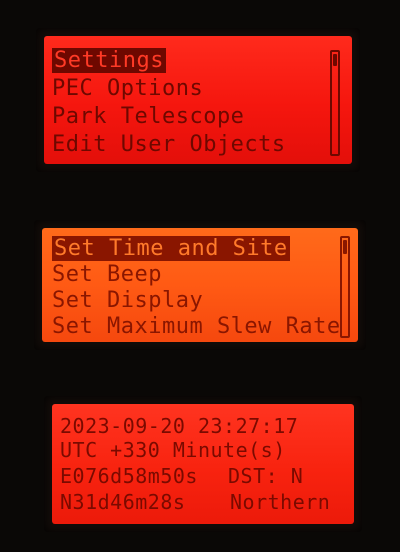  What do you see at coordinates (345, 287) in the screenshot?
I see `settings-scrollbar` at bounding box center [345, 287].